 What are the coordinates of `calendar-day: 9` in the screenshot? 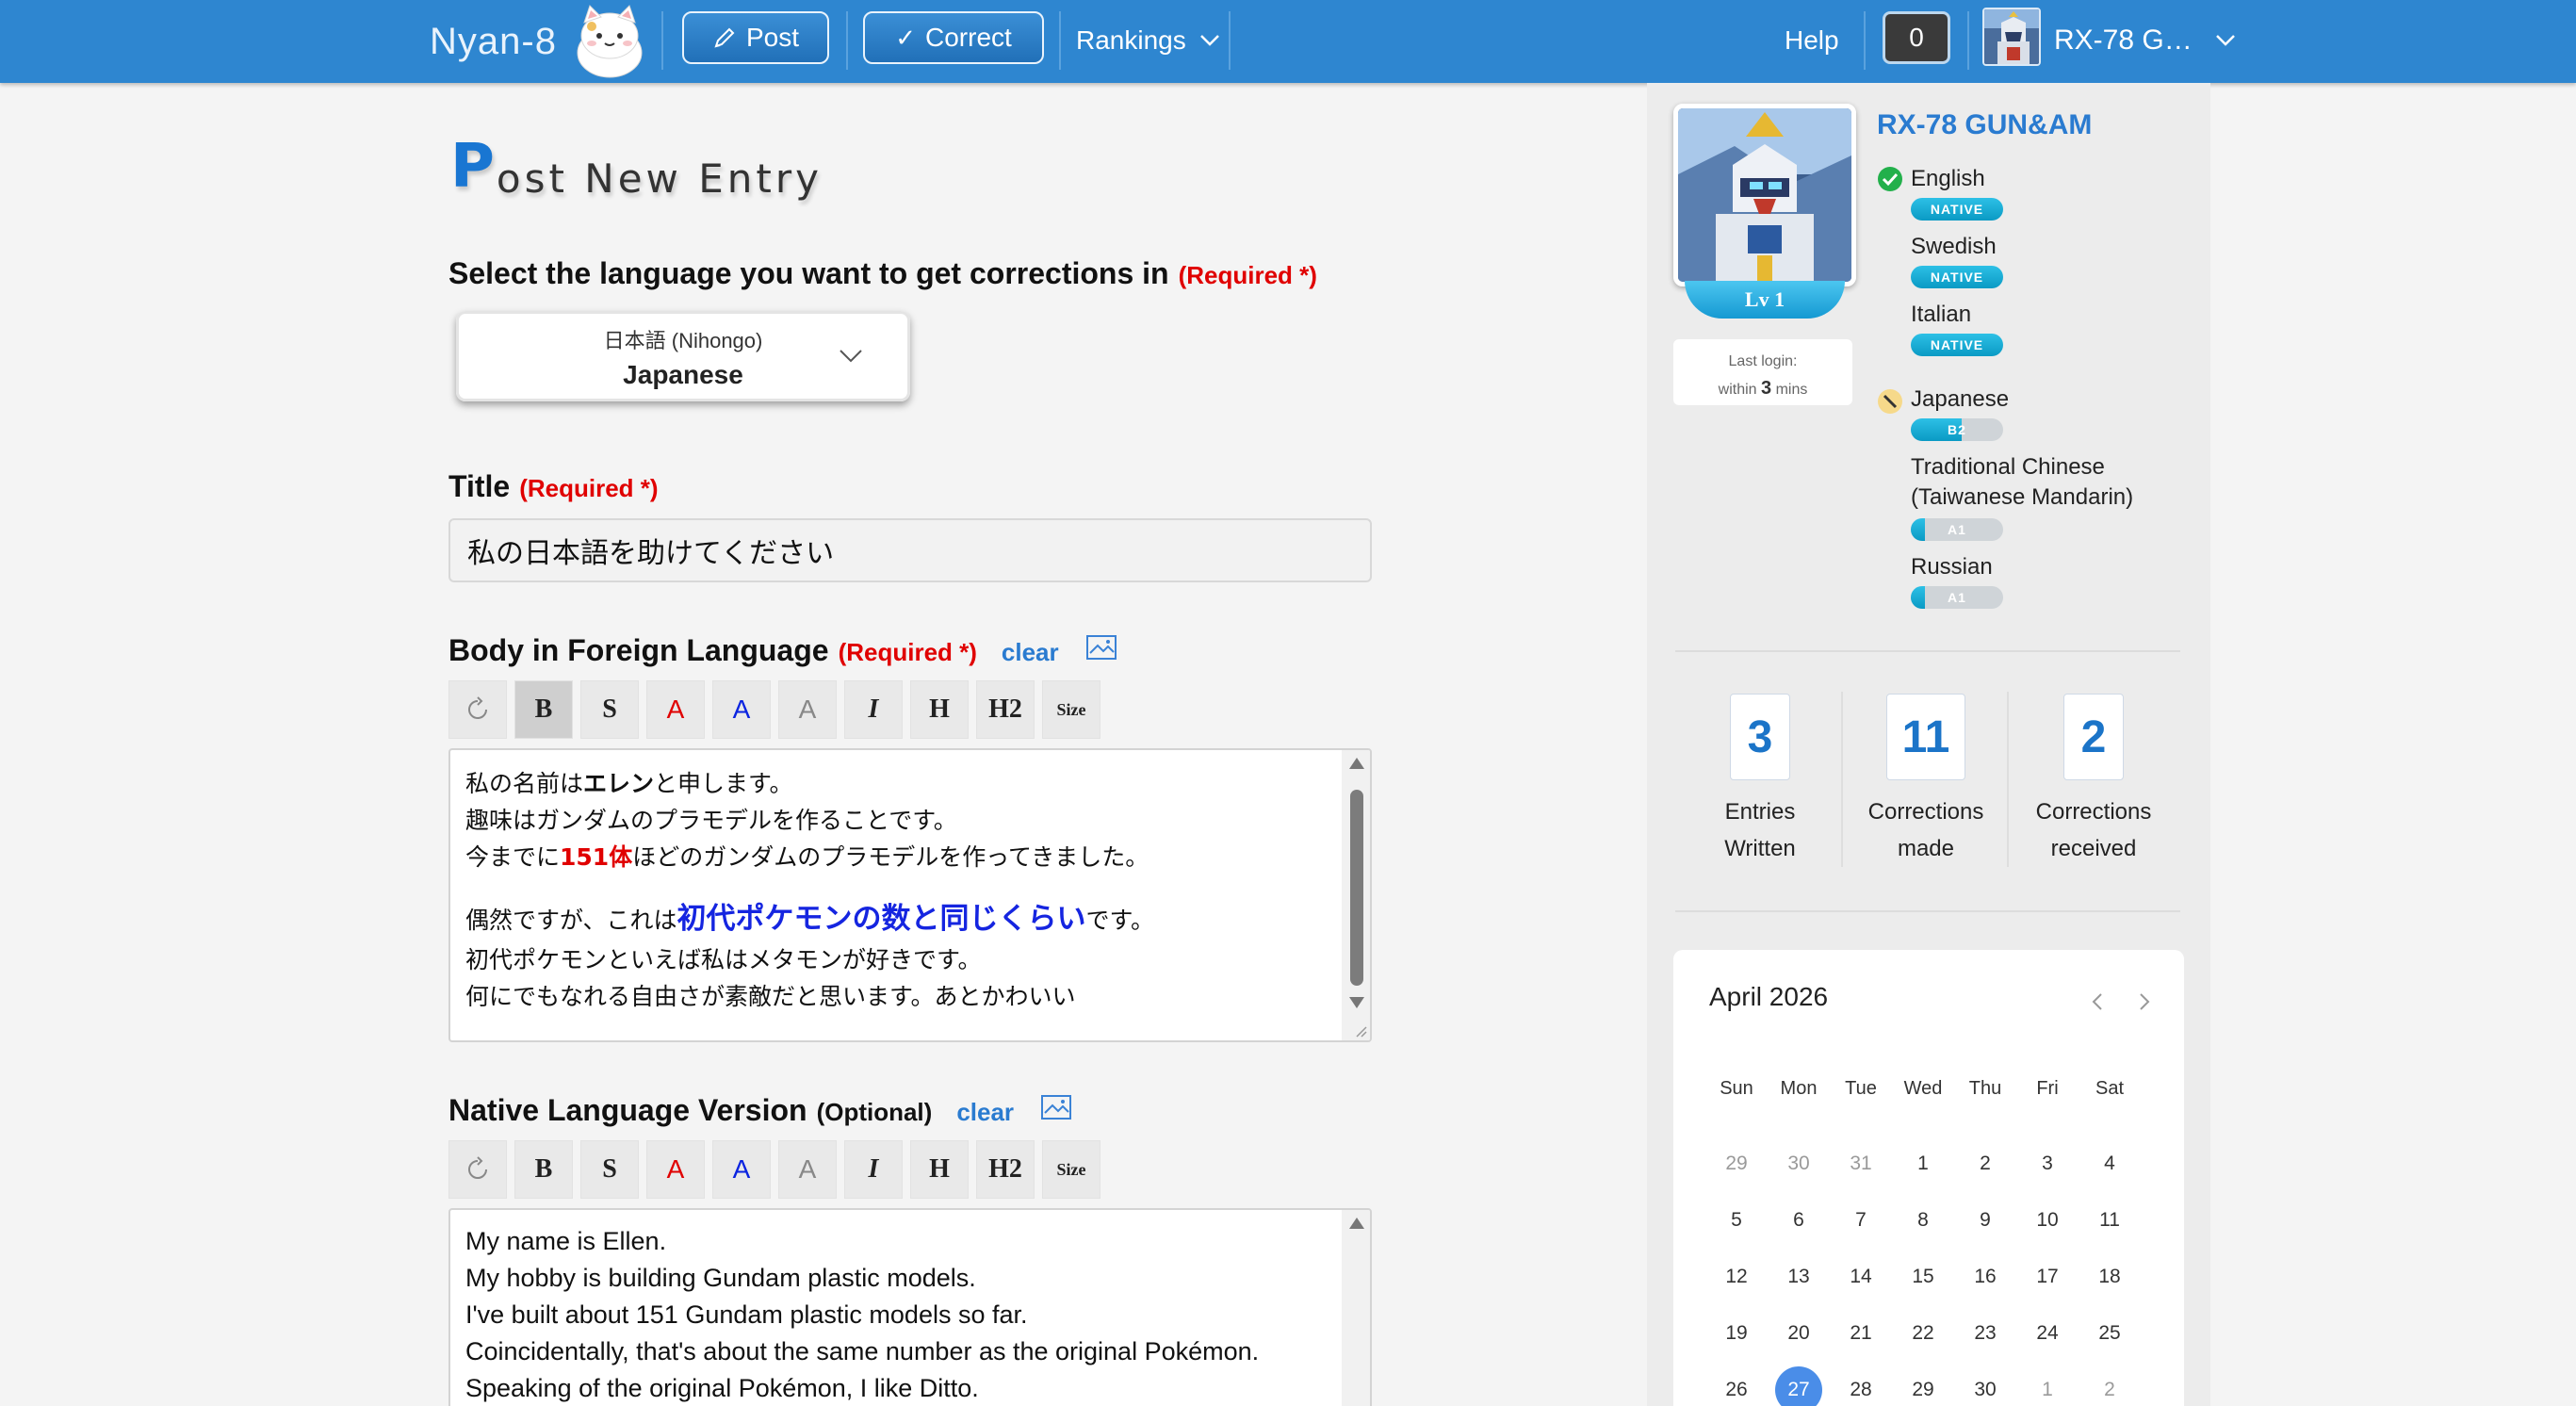 It's located at (1985, 1220).